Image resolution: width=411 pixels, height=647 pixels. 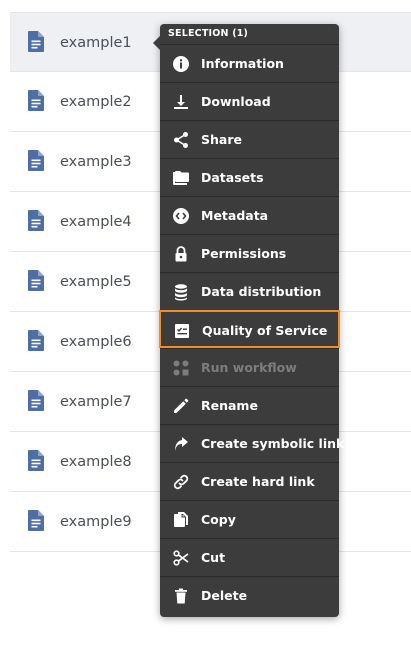 What do you see at coordinates (242, 63) in the screenshot?
I see `menu-item-label: Information` at bounding box center [242, 63].